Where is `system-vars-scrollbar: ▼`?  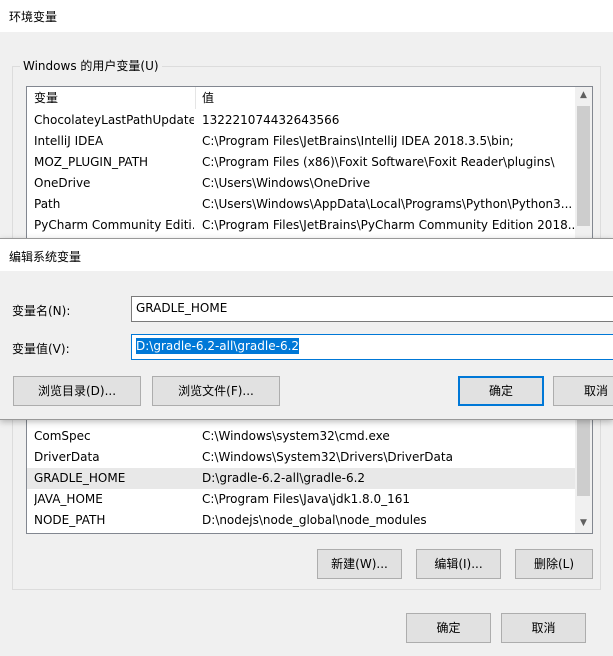
system-vars-scrollbar: ▼ is located at coordinates (583, 476).